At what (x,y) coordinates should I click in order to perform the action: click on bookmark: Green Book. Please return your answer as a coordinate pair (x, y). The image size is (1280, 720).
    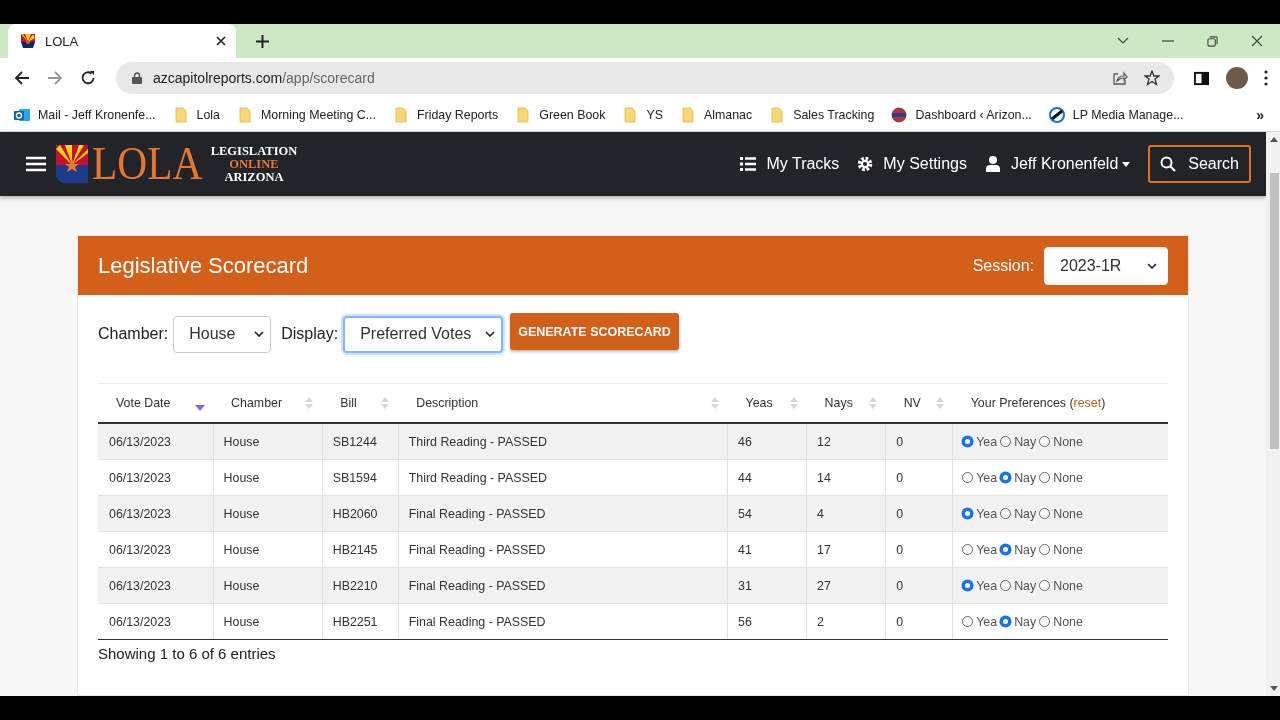
    Looking at the image, I should click on (560, 114).